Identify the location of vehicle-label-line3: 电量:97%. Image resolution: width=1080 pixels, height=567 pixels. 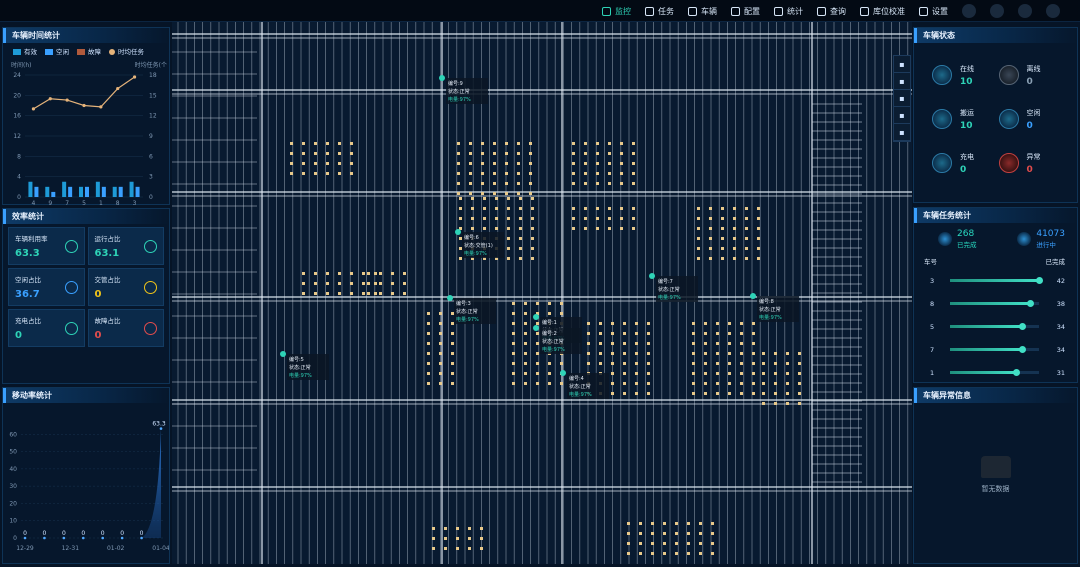
(300, 375).